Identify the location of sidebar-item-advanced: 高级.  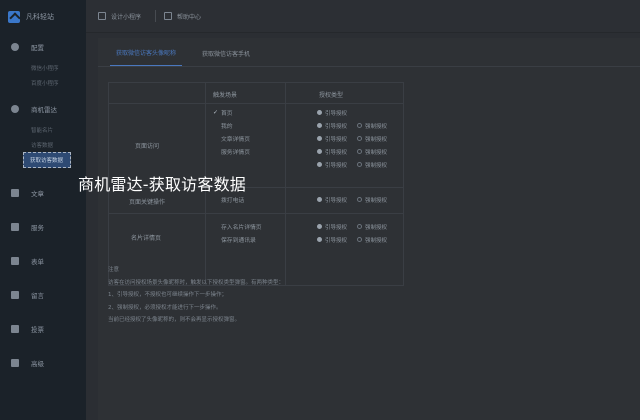
(43, 363).